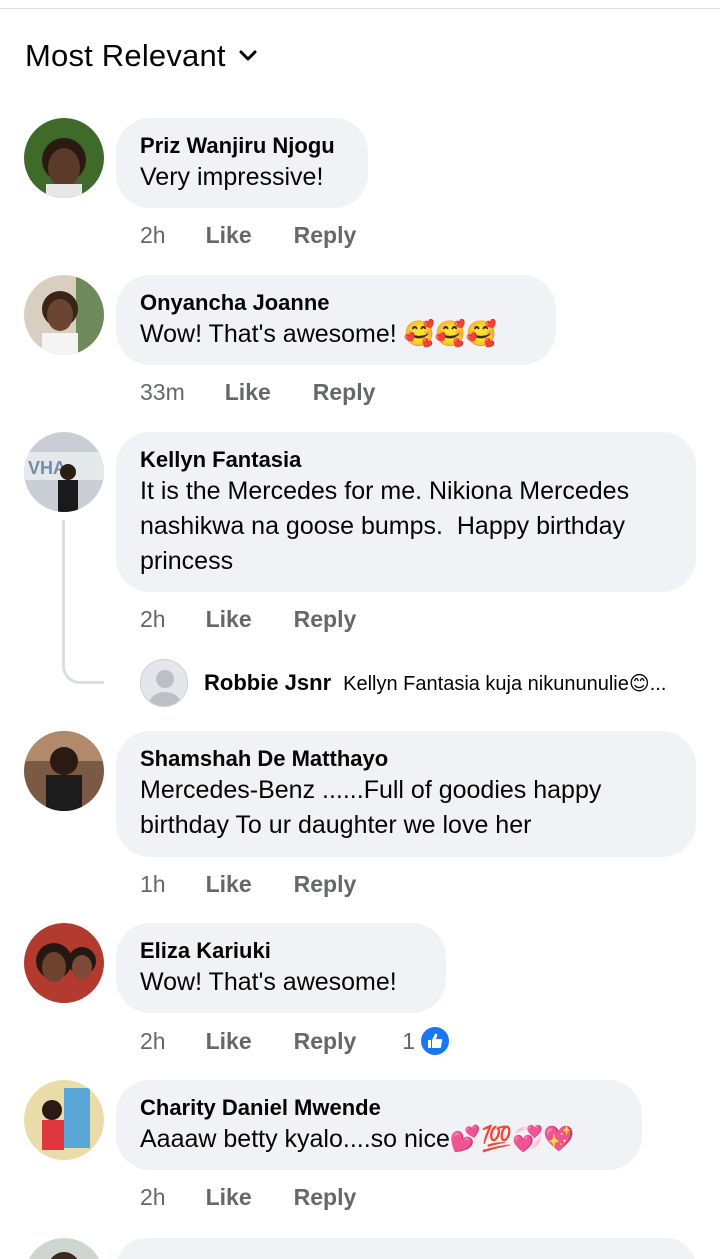 The image size is (720, 1259). Describe the element at coordinates (267, 683) in the screenshot. I see `reply-author: Robbie Jsnr` at that location.